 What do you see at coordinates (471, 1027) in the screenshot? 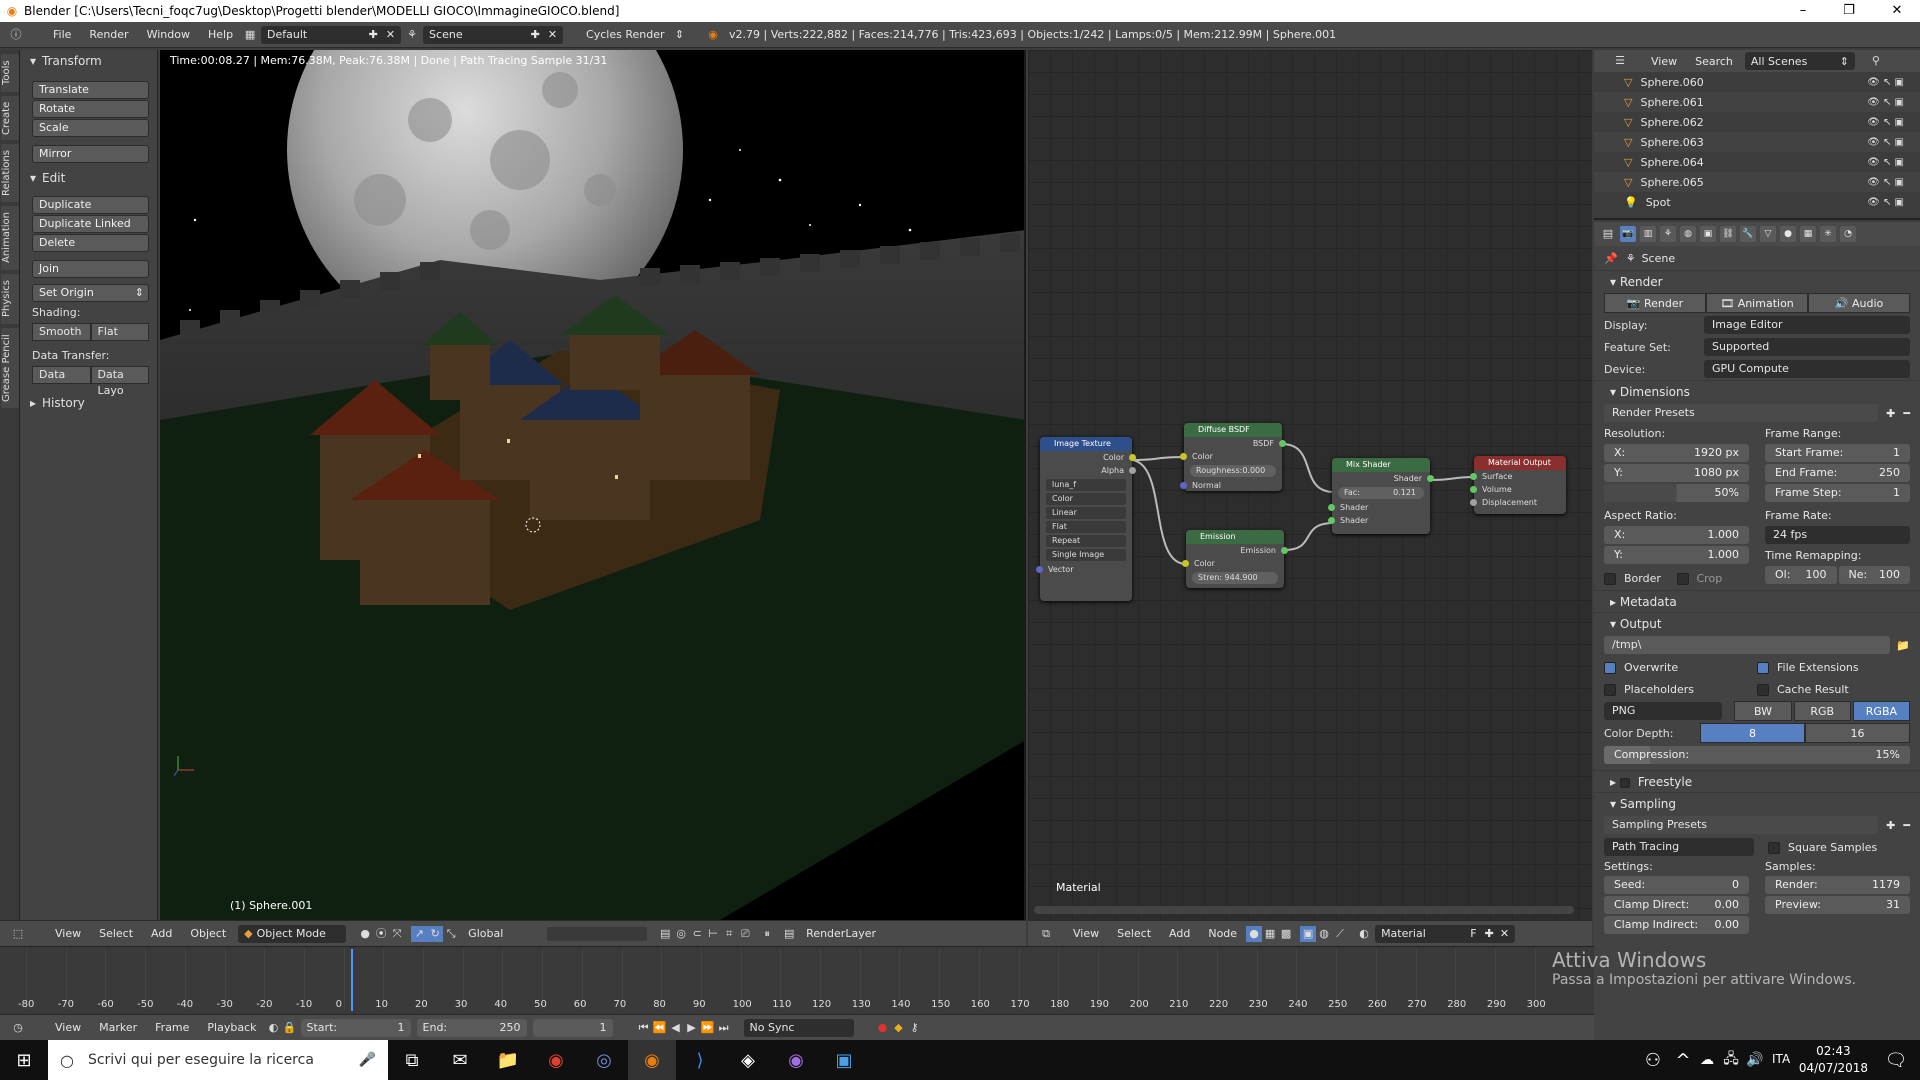
I see `end-frame-field: End: 250` at bounding box center [471, 1027].